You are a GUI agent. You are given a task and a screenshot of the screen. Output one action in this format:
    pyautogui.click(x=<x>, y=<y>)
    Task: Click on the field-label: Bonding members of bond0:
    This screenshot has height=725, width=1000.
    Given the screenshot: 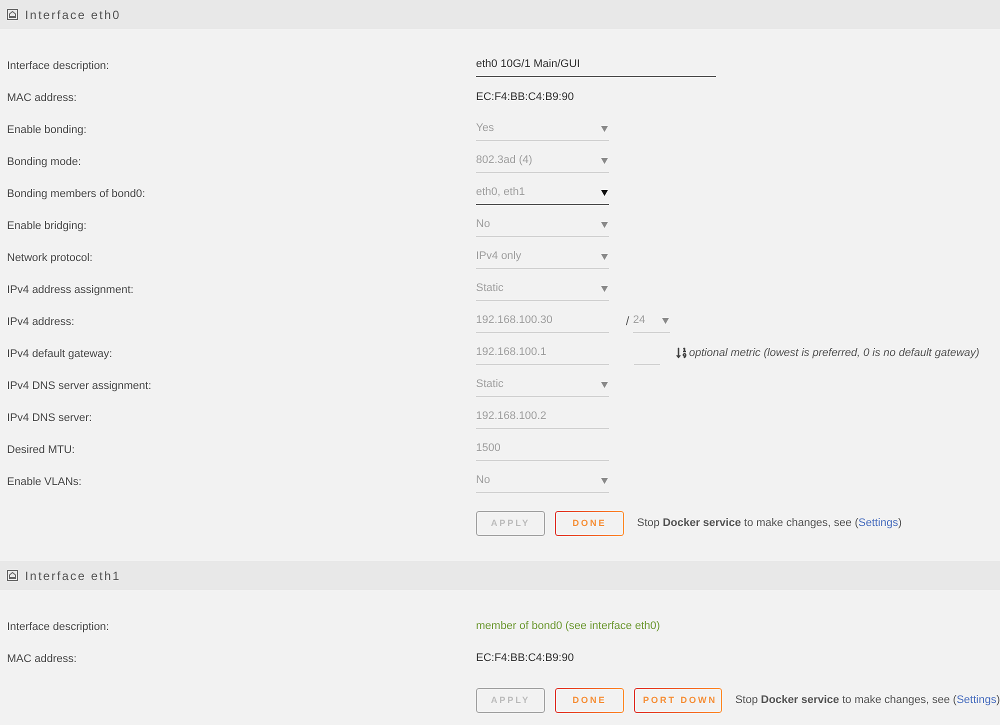 What is the action you would take?
    pyautogui.click(x=76, y=194)
    